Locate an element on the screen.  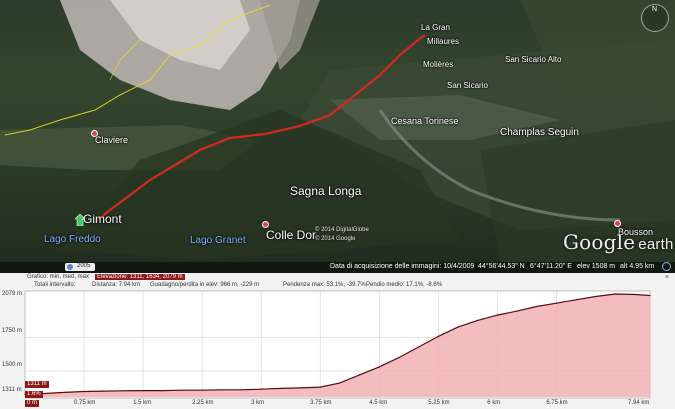
historical-imagery-year: 2005 is located at coordinates (80, 267).